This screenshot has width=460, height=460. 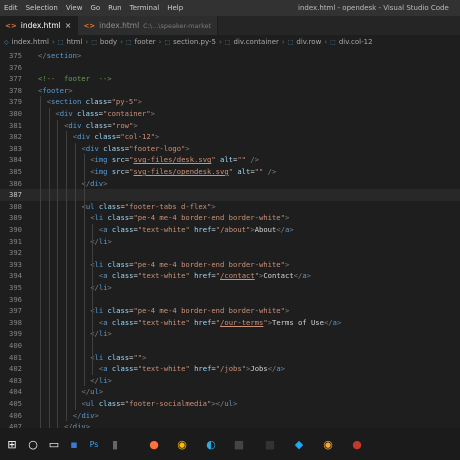 I want to click on element-icon: ⬚, so click(x=290, y=42).